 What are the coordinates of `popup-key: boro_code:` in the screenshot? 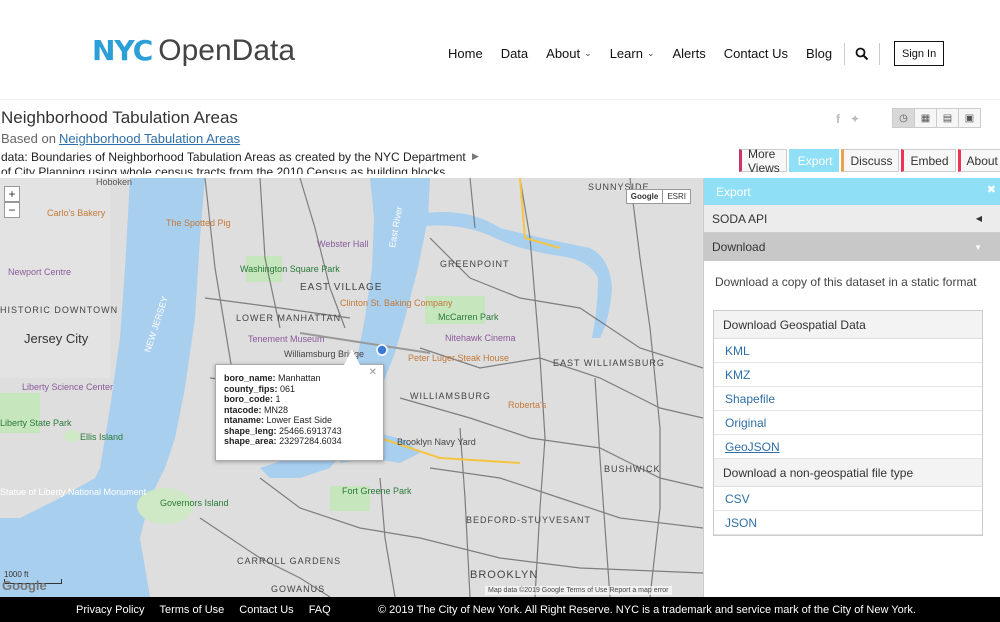 It's located at (249, 399).